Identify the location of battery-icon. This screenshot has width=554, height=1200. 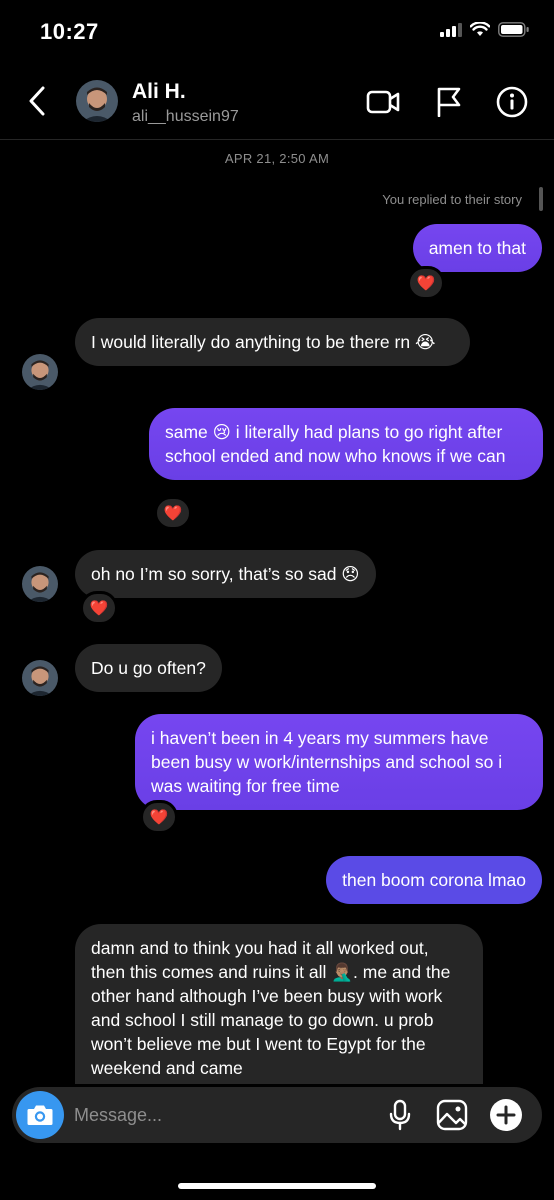
(513, 29).